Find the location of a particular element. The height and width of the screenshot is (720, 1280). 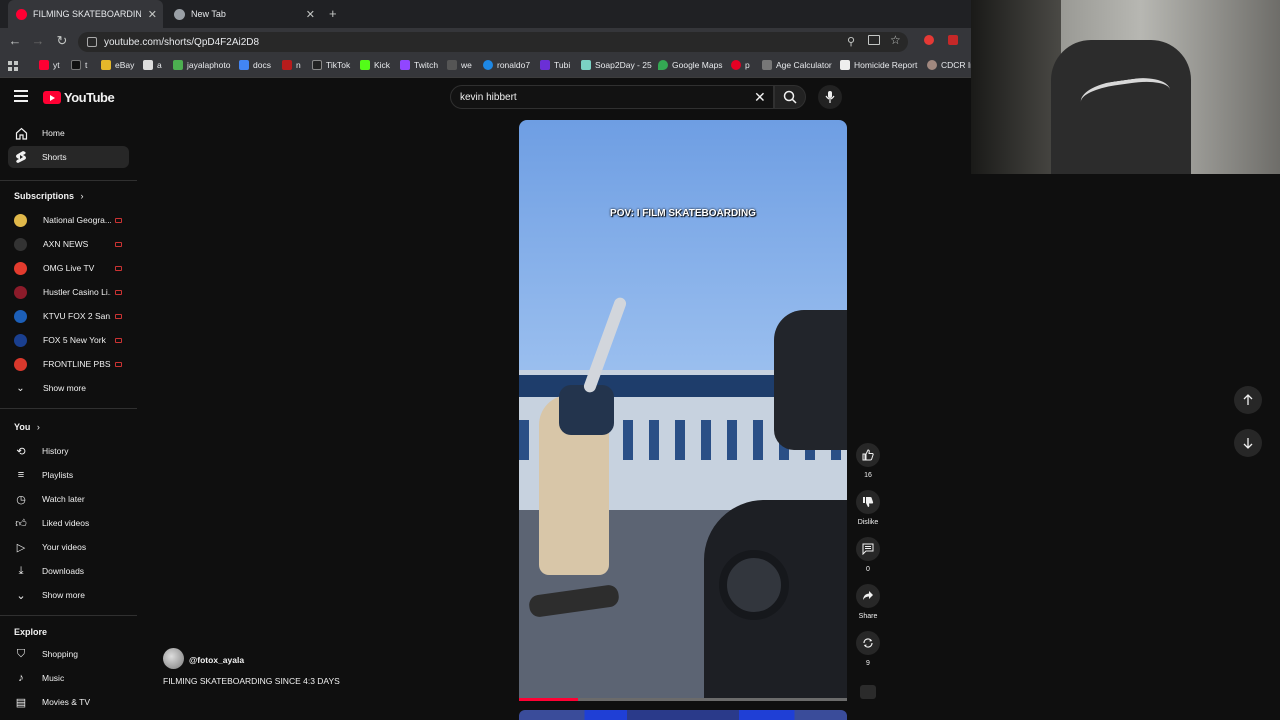

back-arrow-icon: ← is located at coordinates (15, 40).